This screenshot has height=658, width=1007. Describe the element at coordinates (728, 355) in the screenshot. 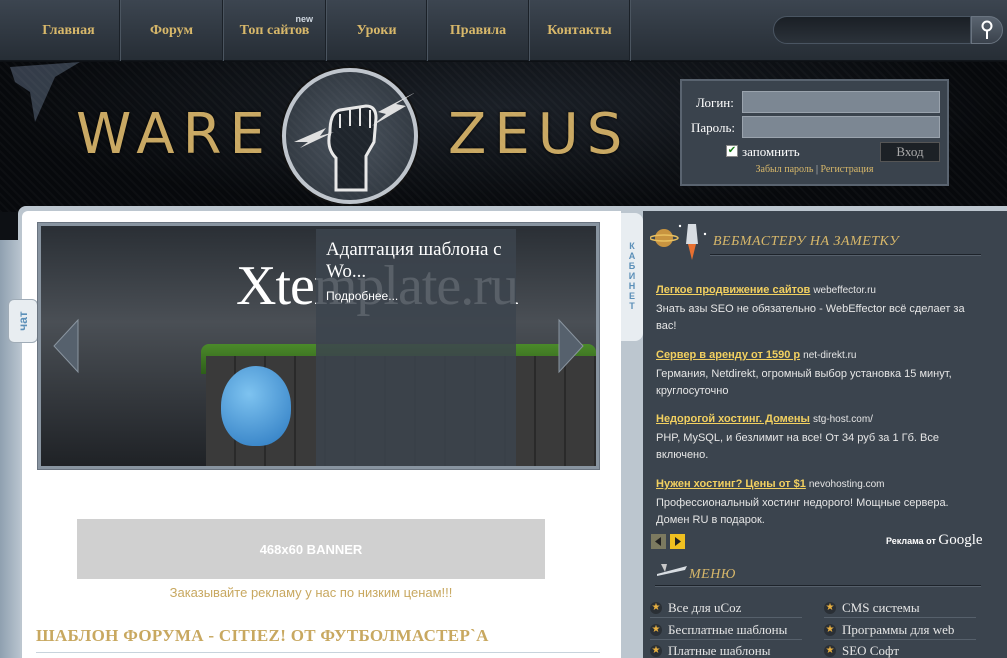

I see `ad-title-link: Сервер в аренду от 1590 р` at that location.